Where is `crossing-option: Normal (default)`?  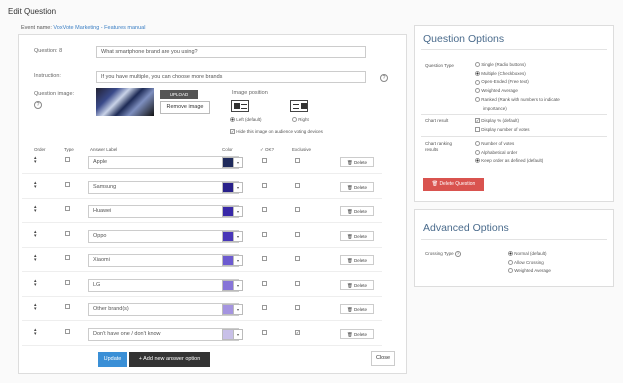 crossing-option: Normal (default) is located at coordinates (527, 254).